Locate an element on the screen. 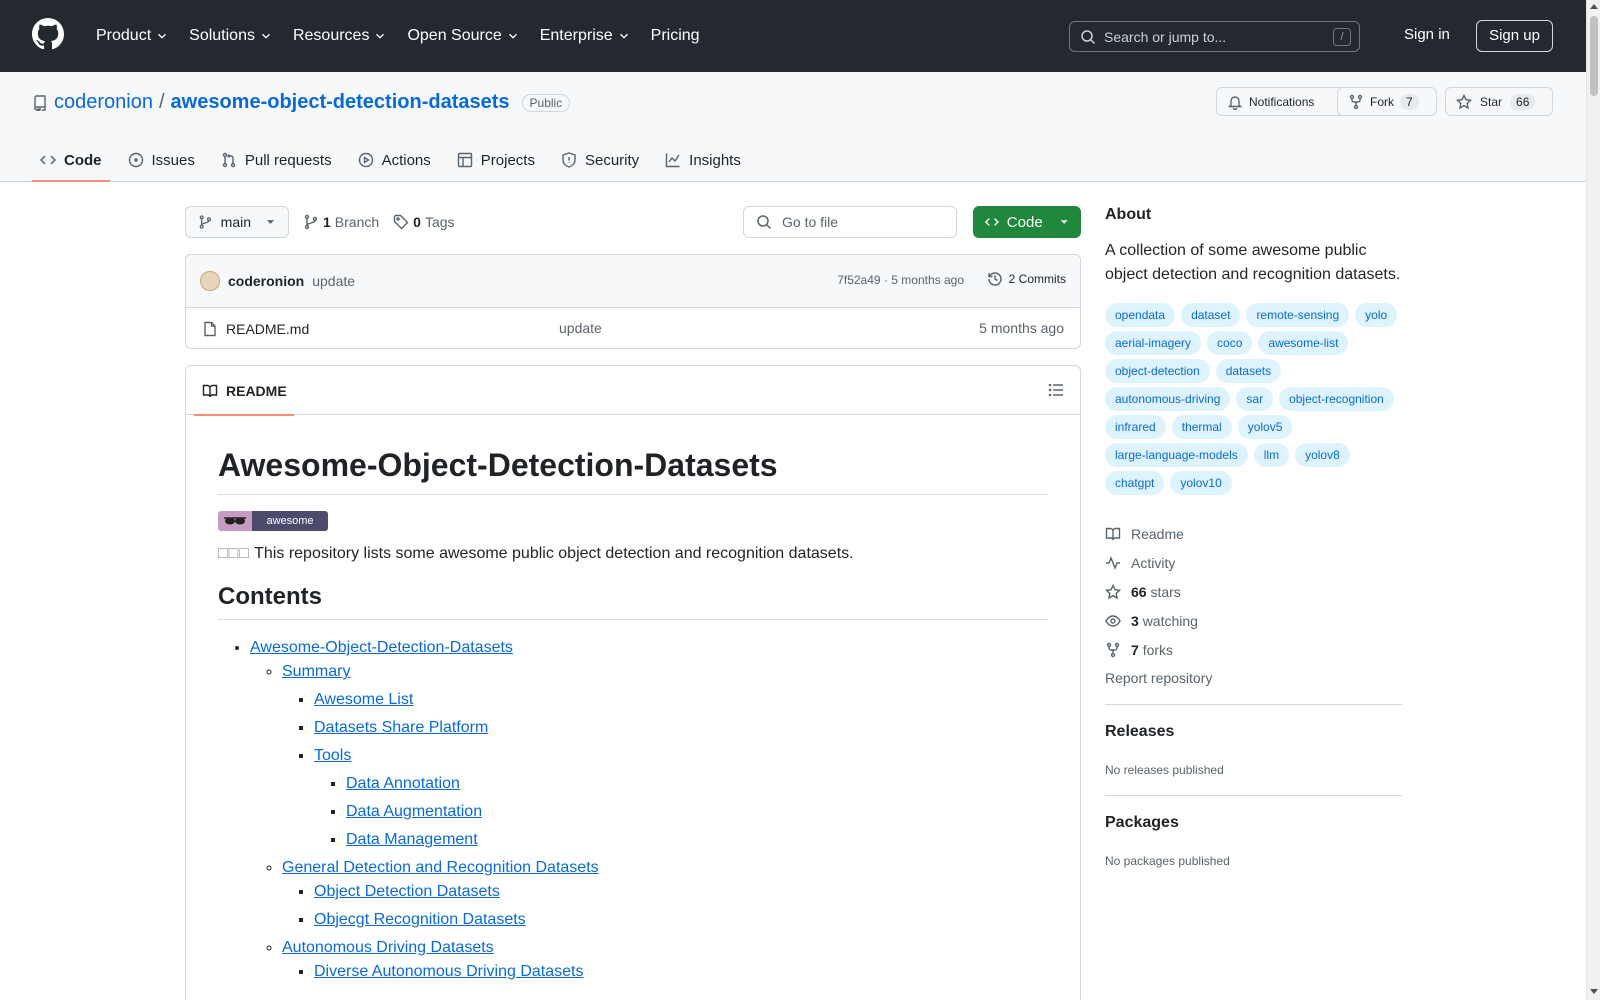  forks-link: 7 forks is located at coordinates (1253, 649).